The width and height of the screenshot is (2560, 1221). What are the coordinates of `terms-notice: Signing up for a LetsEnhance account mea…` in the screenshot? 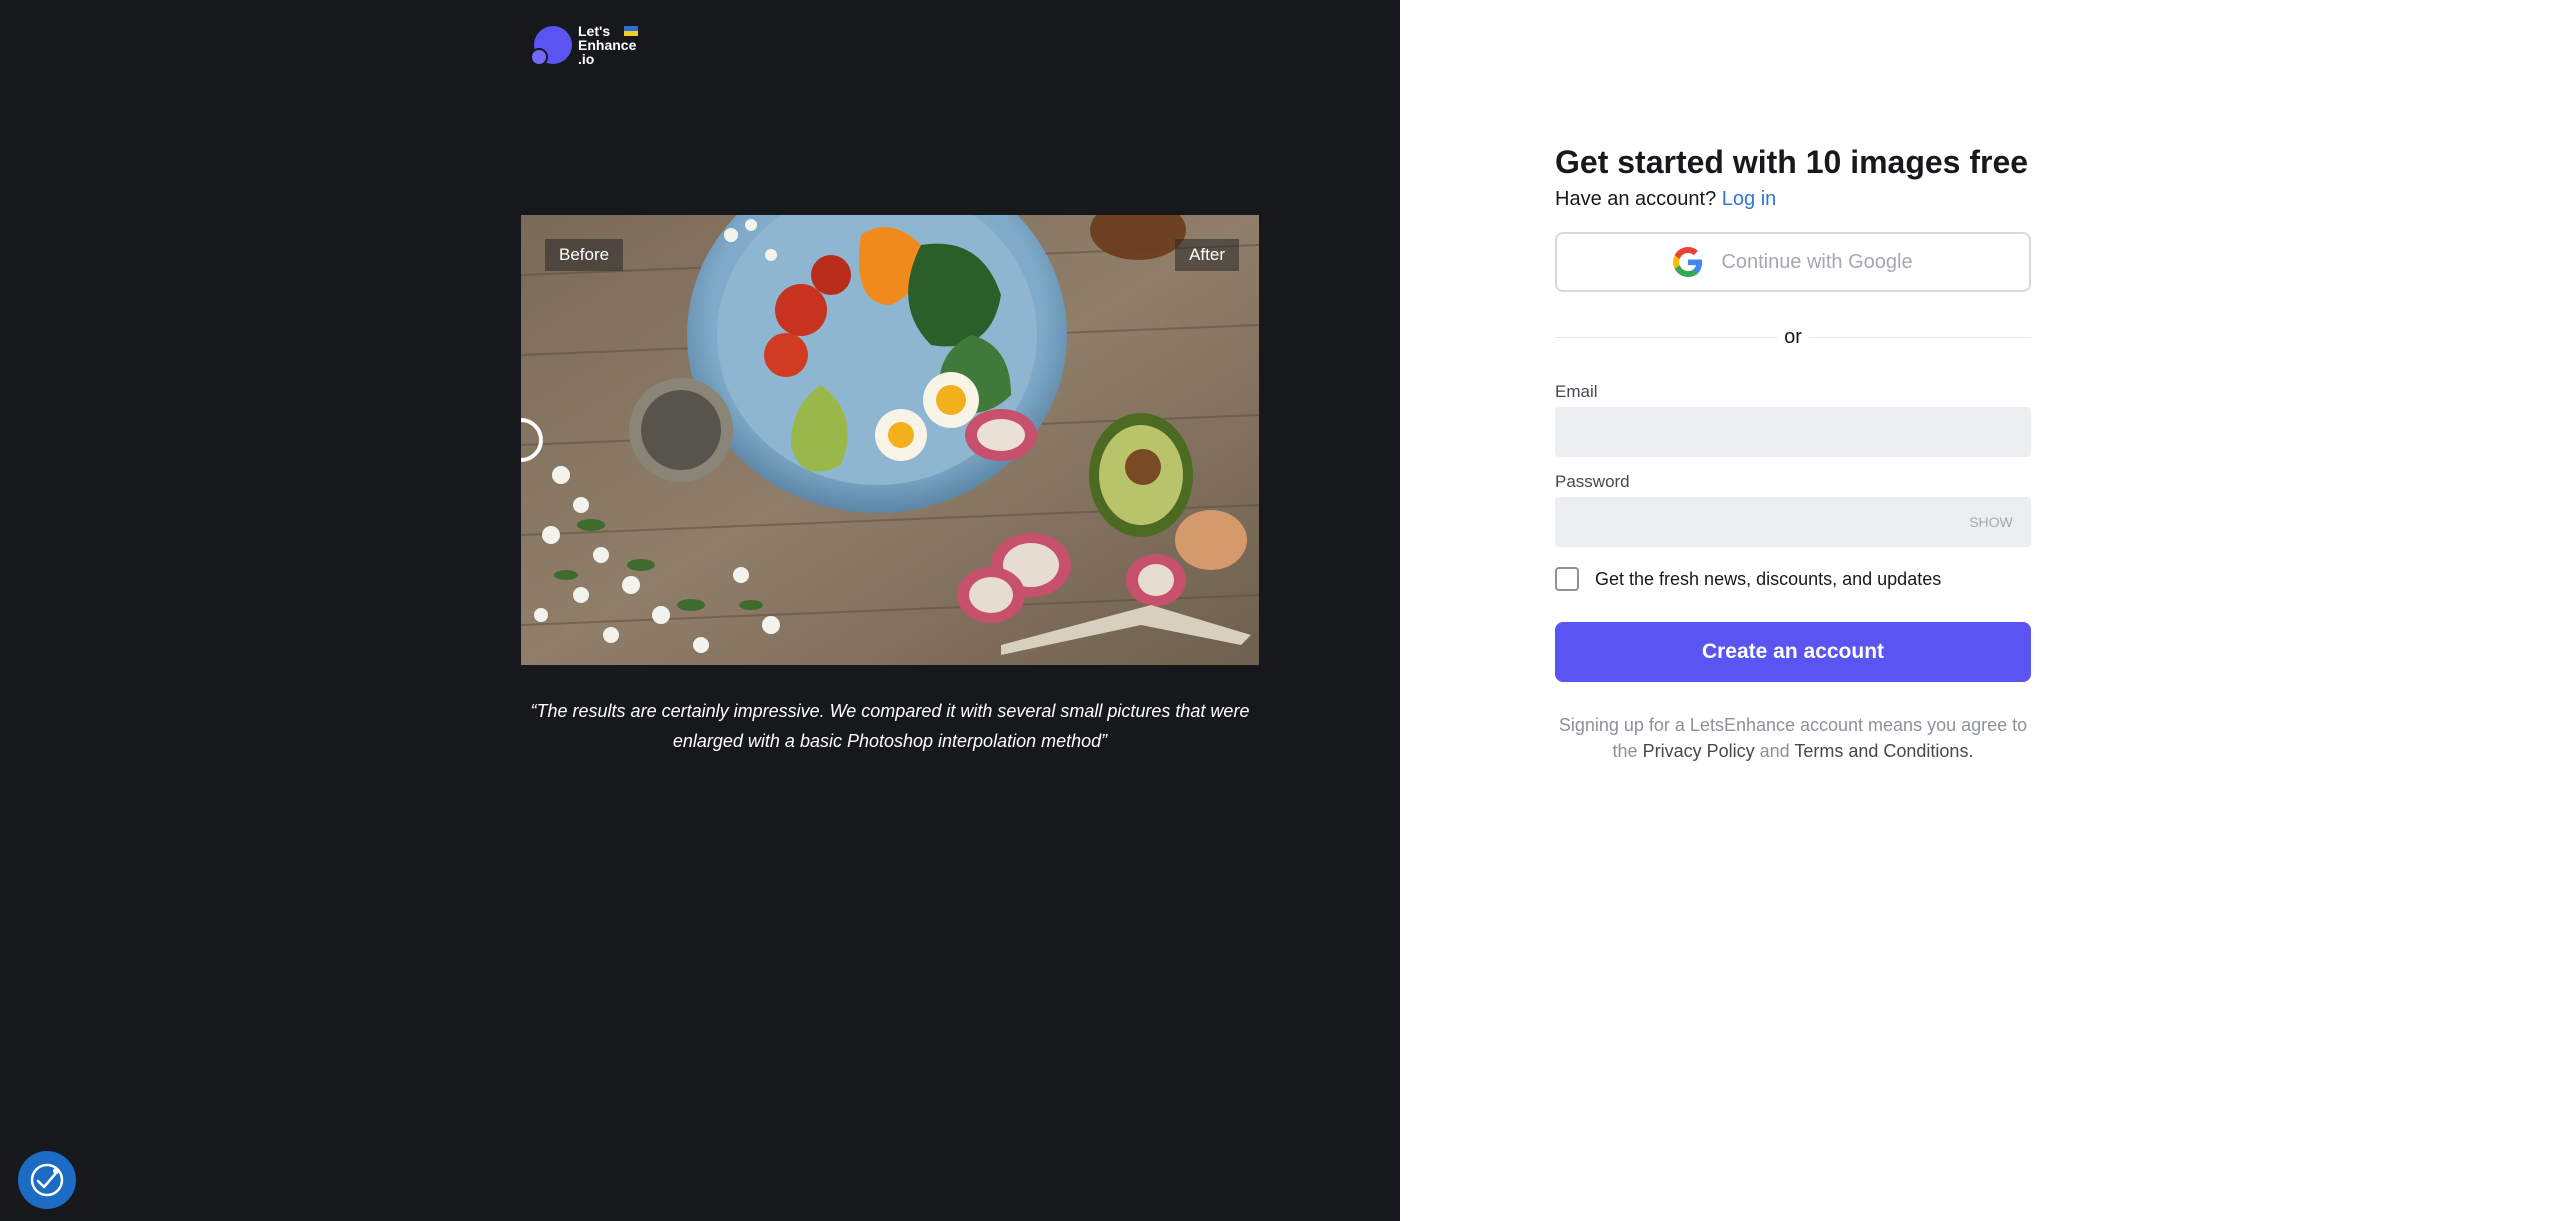 It's located at (1793, 738).